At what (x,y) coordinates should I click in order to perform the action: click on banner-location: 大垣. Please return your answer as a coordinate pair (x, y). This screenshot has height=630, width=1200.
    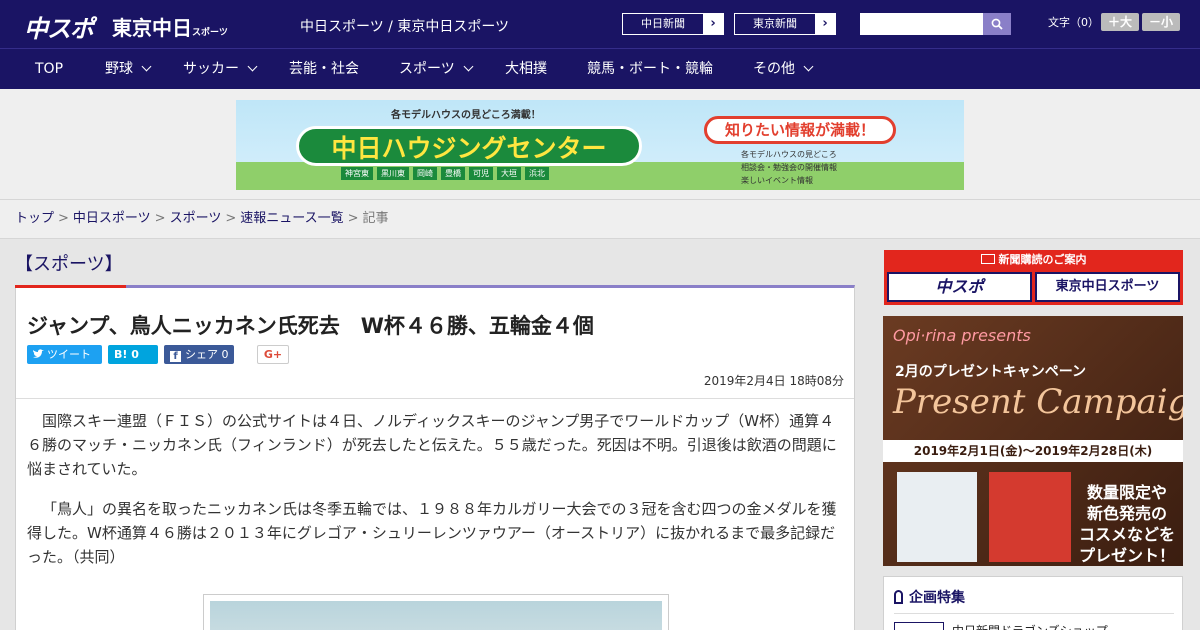
    Looking at the image, I should click on (509, 173).